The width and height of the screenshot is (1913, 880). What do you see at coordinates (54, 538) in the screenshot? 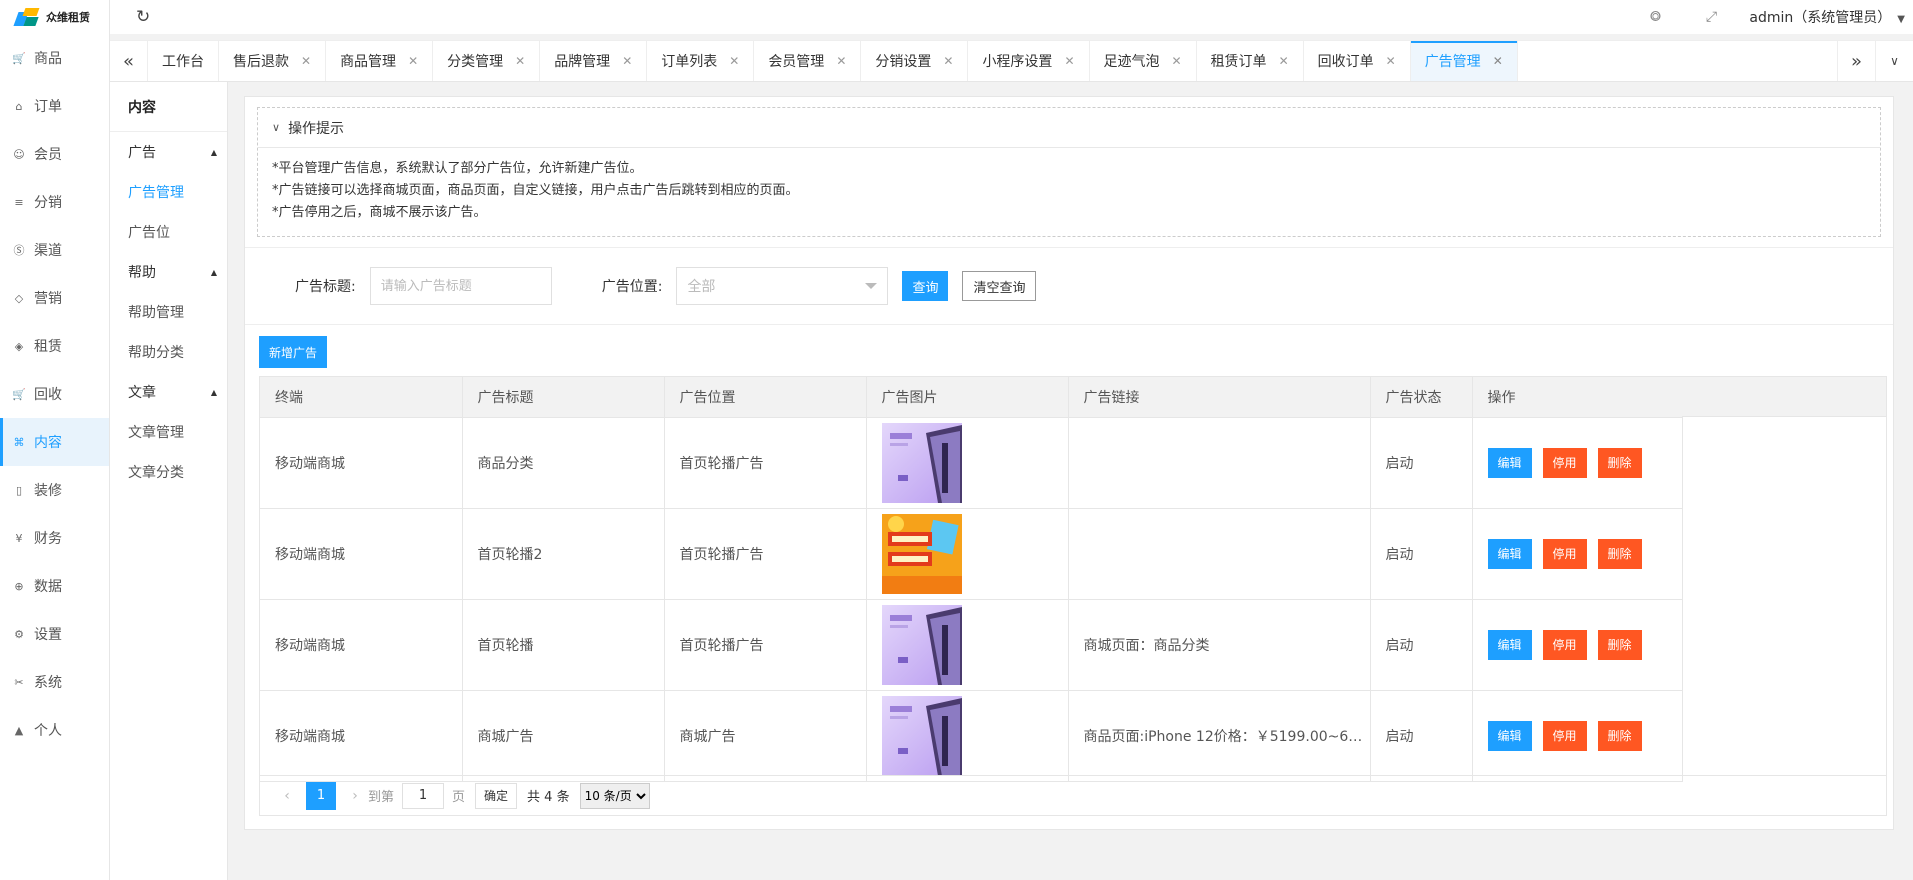
I see `nav-item-10: ¥ 财务` at bounding box center [54, 538].